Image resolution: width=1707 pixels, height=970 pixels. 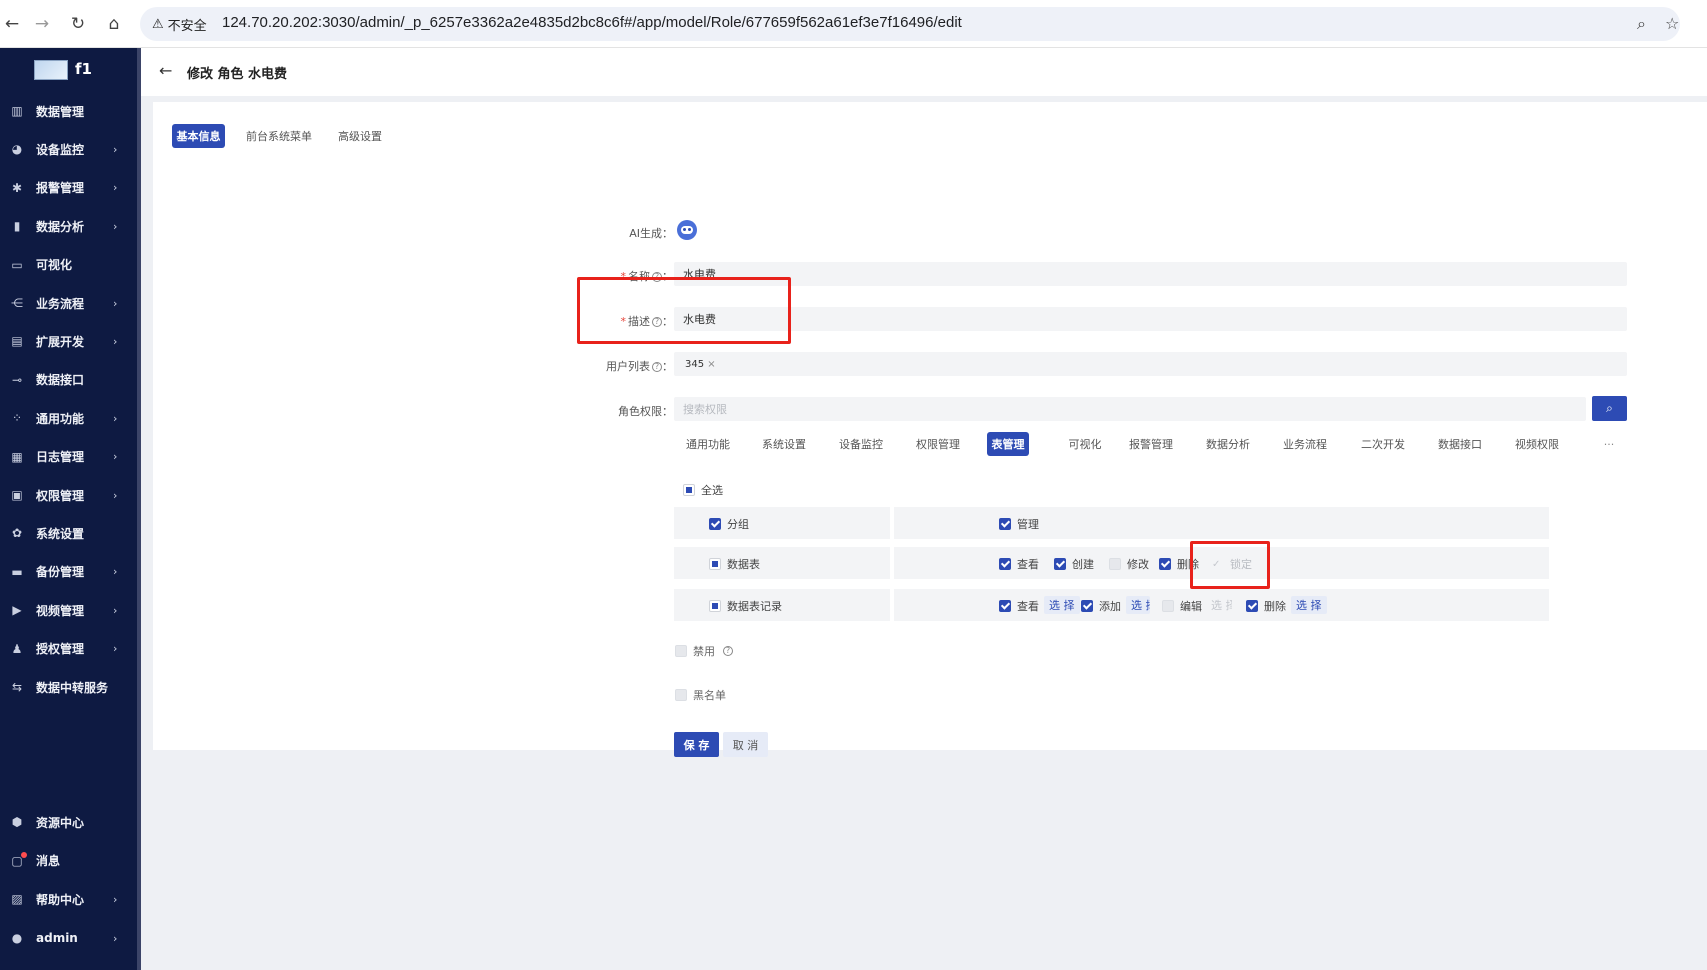 What do you see at coordinates (784, 444) in the screenshot?
I see `perm-tab: 系统设置` at bounding box center [784, 444].